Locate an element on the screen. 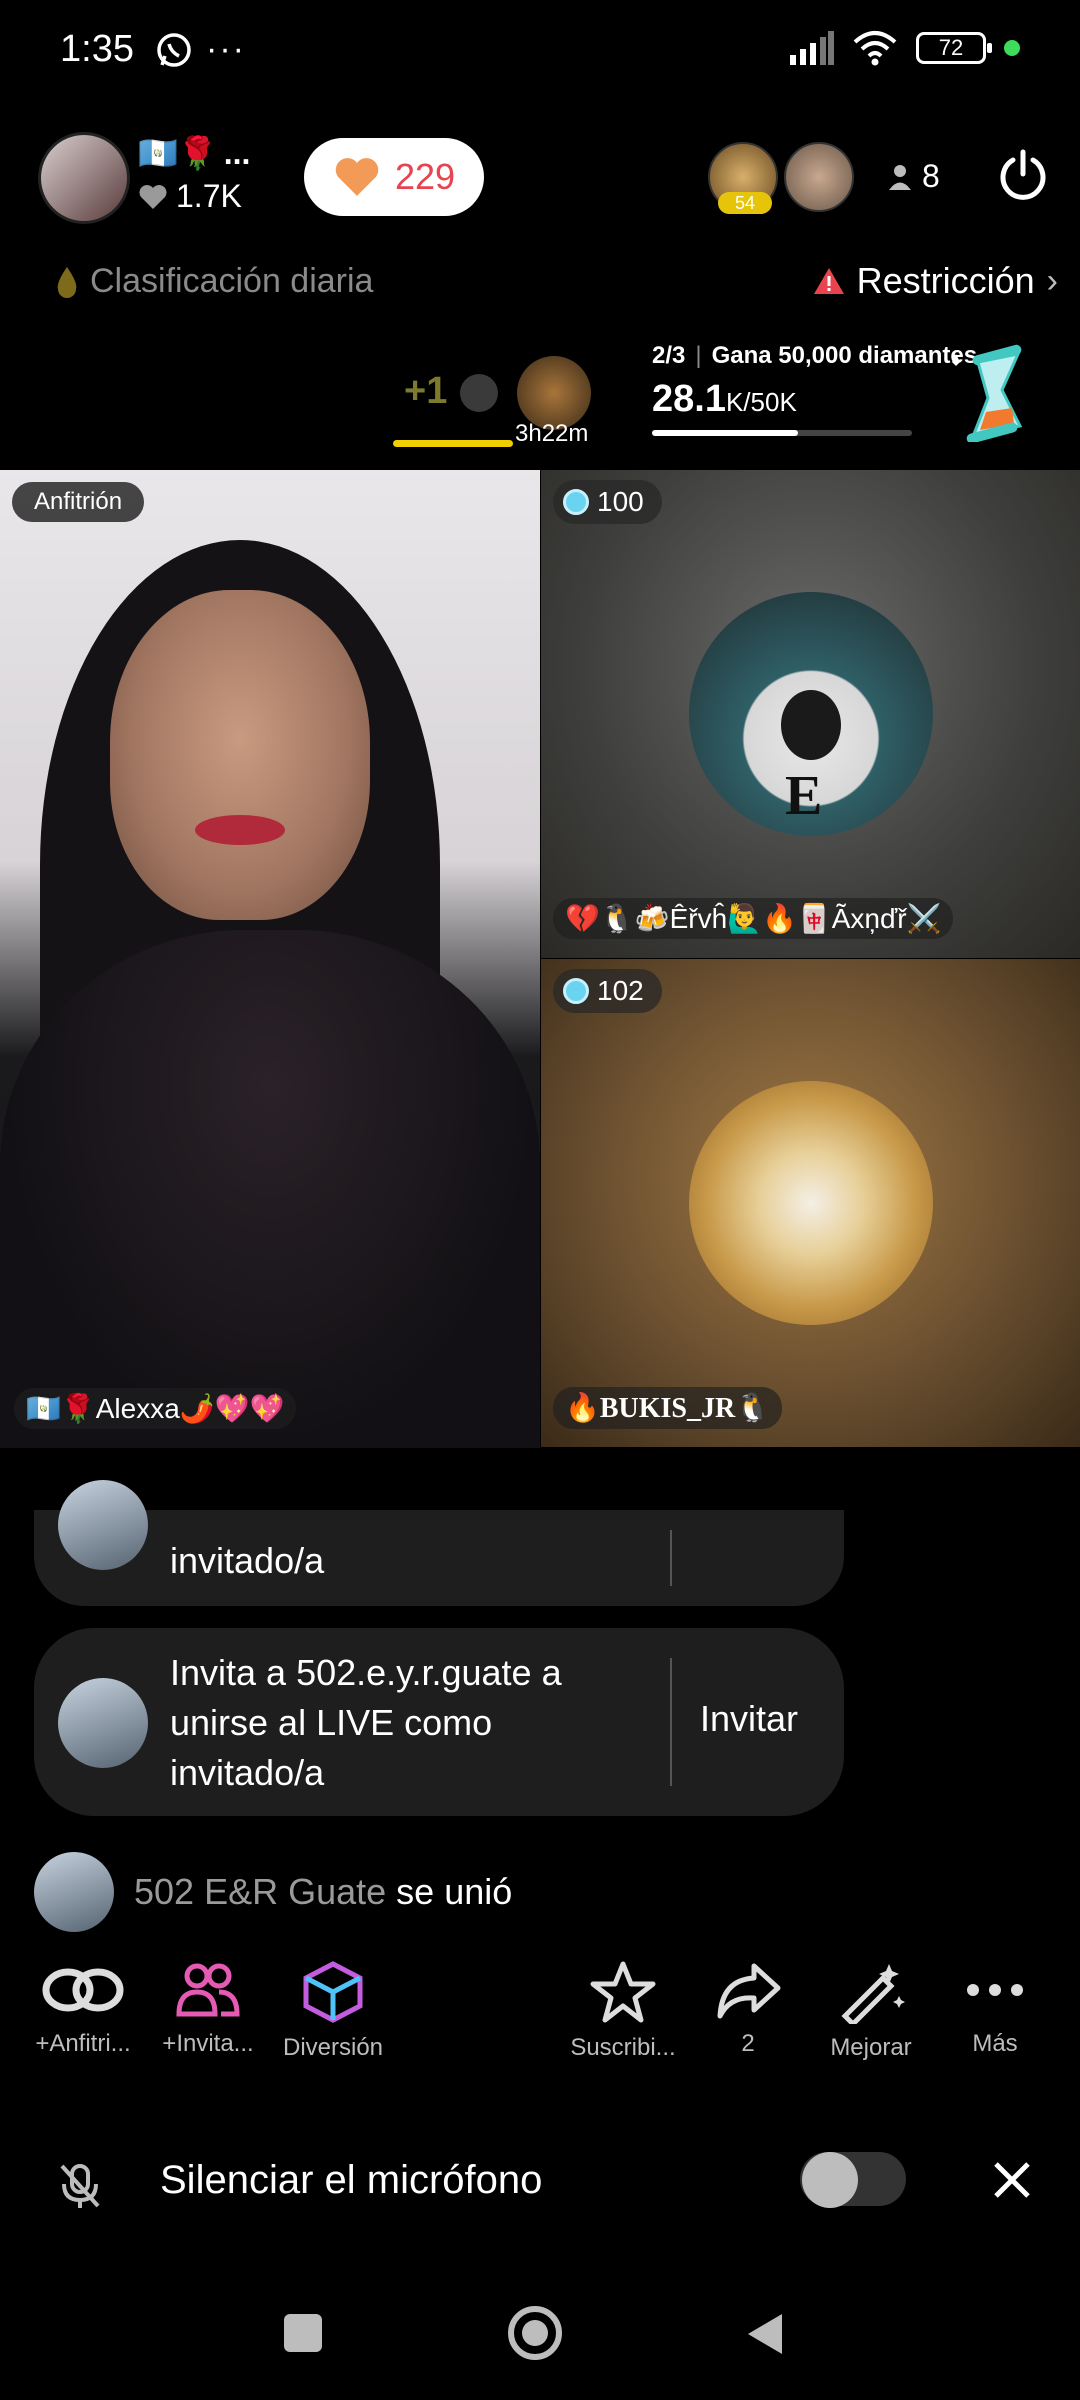  join-message: 502 E&R Guate se unió is located at coordinates (273, 1892).